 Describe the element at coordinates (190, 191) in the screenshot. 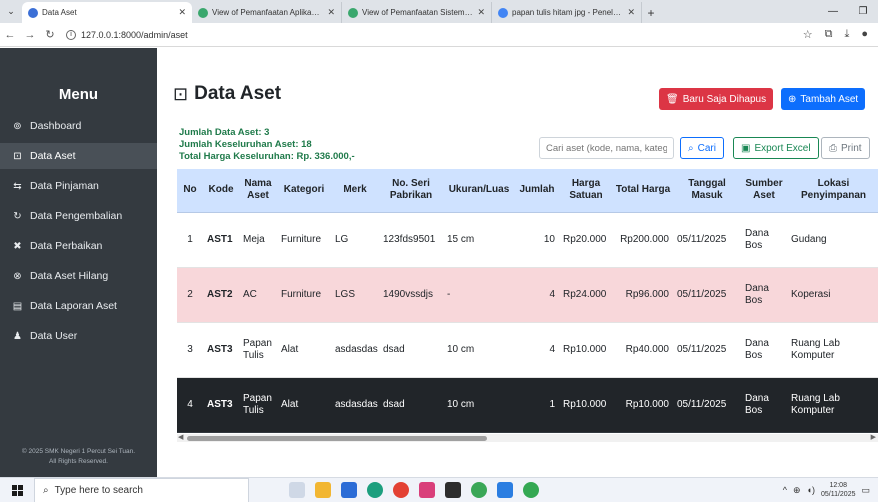

I see `table-header-cell: No` at that location.